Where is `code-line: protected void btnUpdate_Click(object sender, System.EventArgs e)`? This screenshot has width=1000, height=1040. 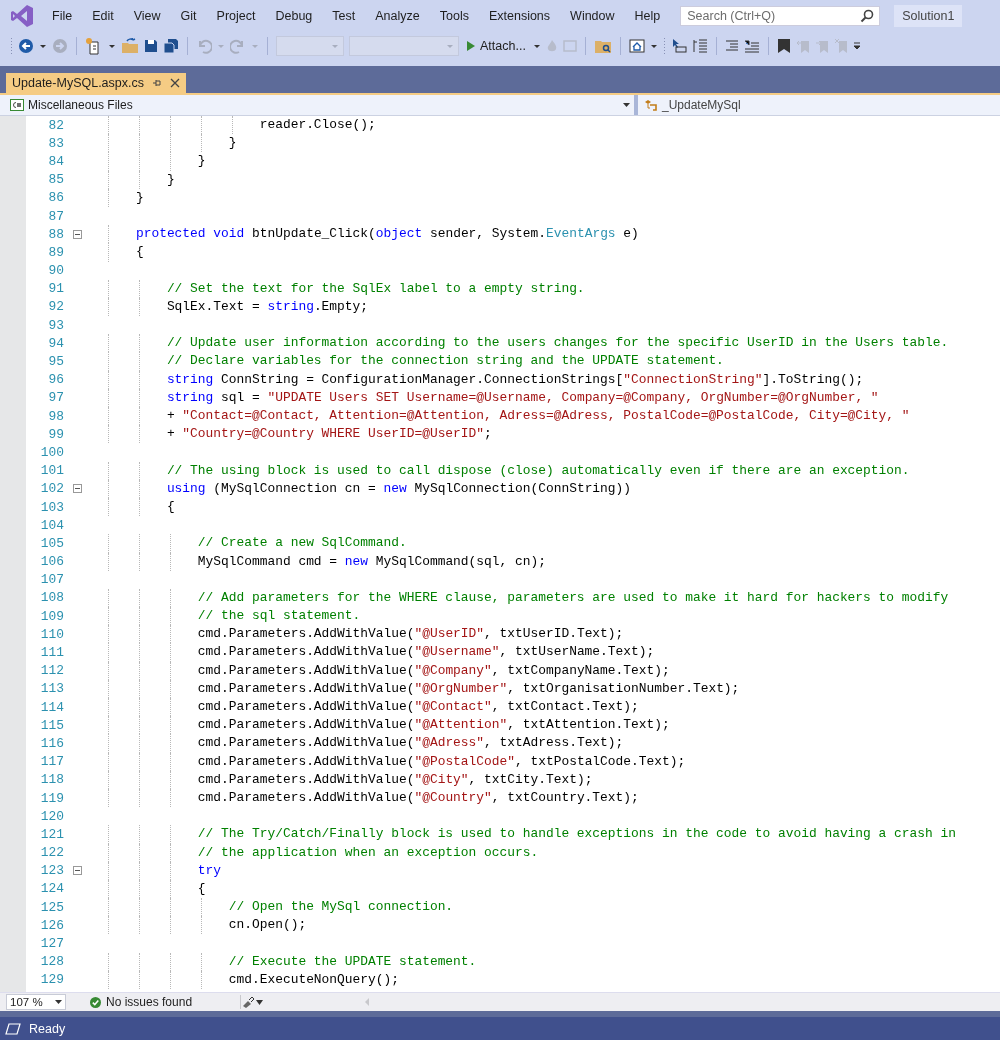
code-line: protected void btnUpdate_Click(object sender, System.EventArgs e) is located at coordinates (386, 234).